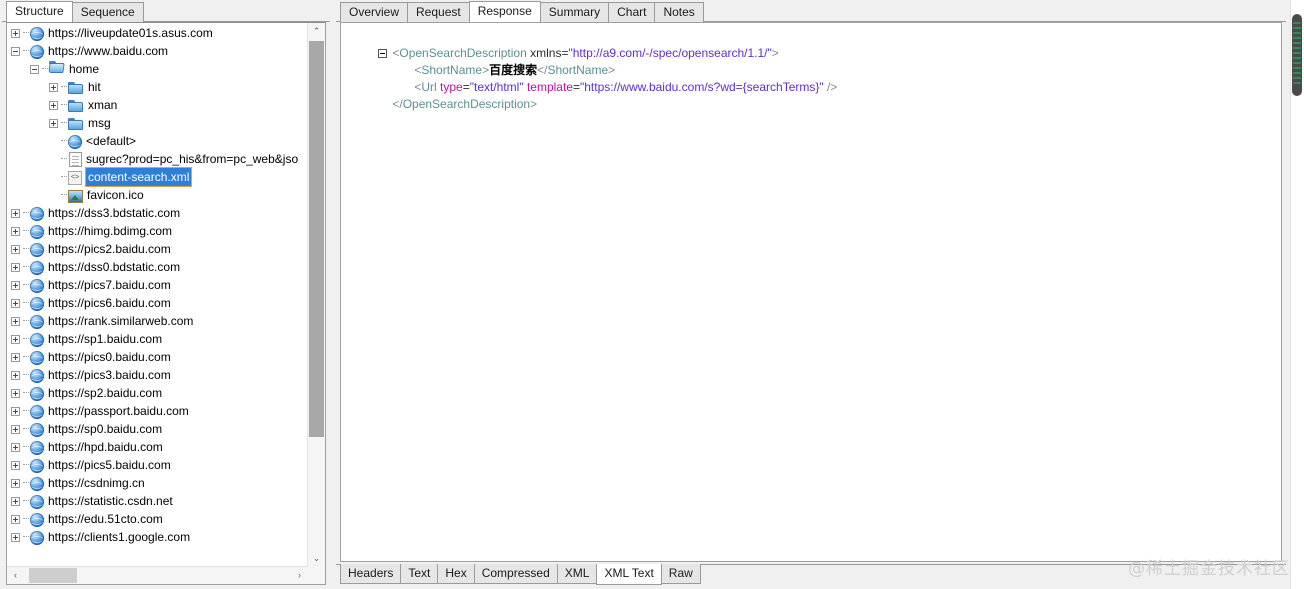  I want to click on tab-summary: Summary, so click(574, 12).